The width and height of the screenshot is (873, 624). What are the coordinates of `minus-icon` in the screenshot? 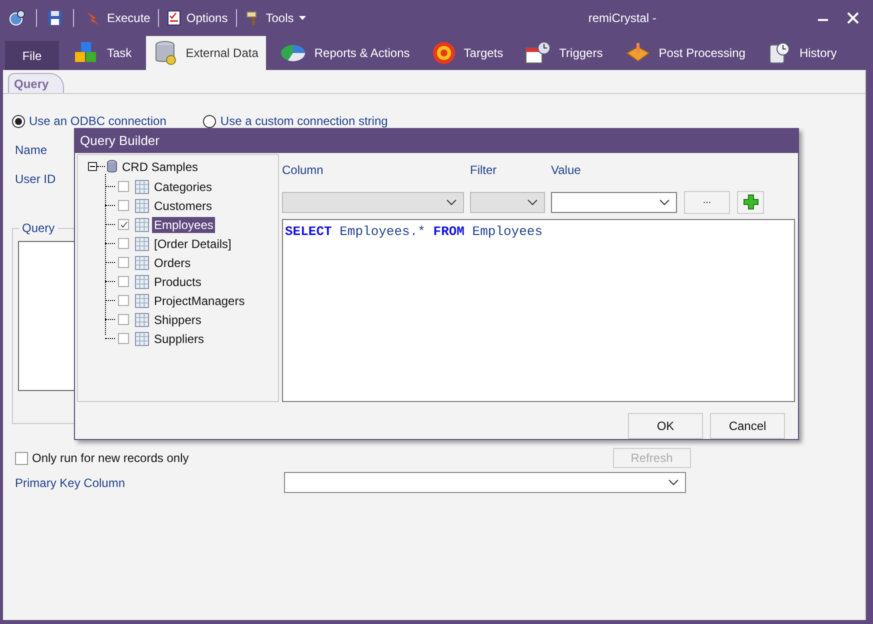 It's located at (92, 166).